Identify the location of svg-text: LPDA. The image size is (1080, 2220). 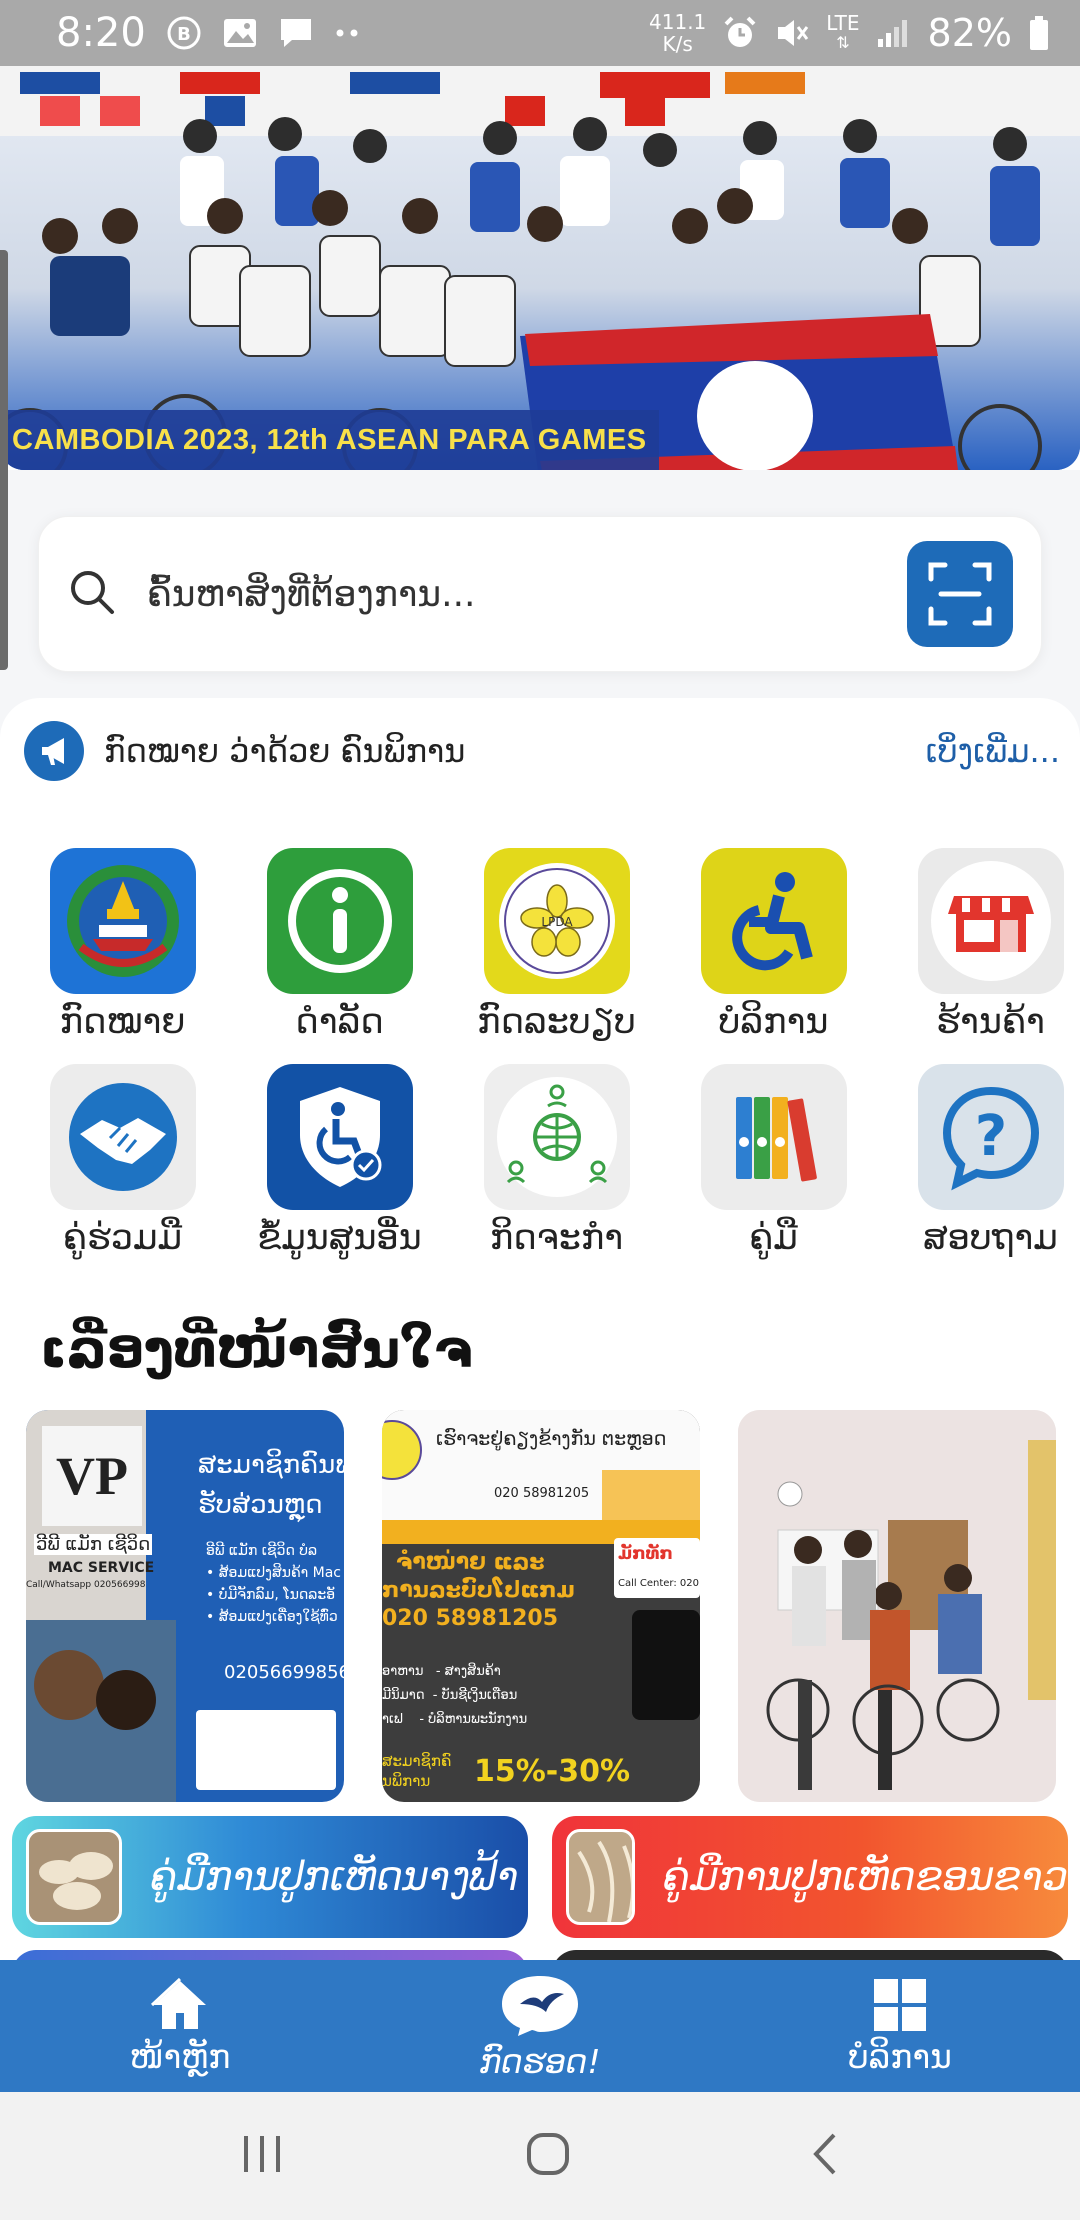
(557, 922).